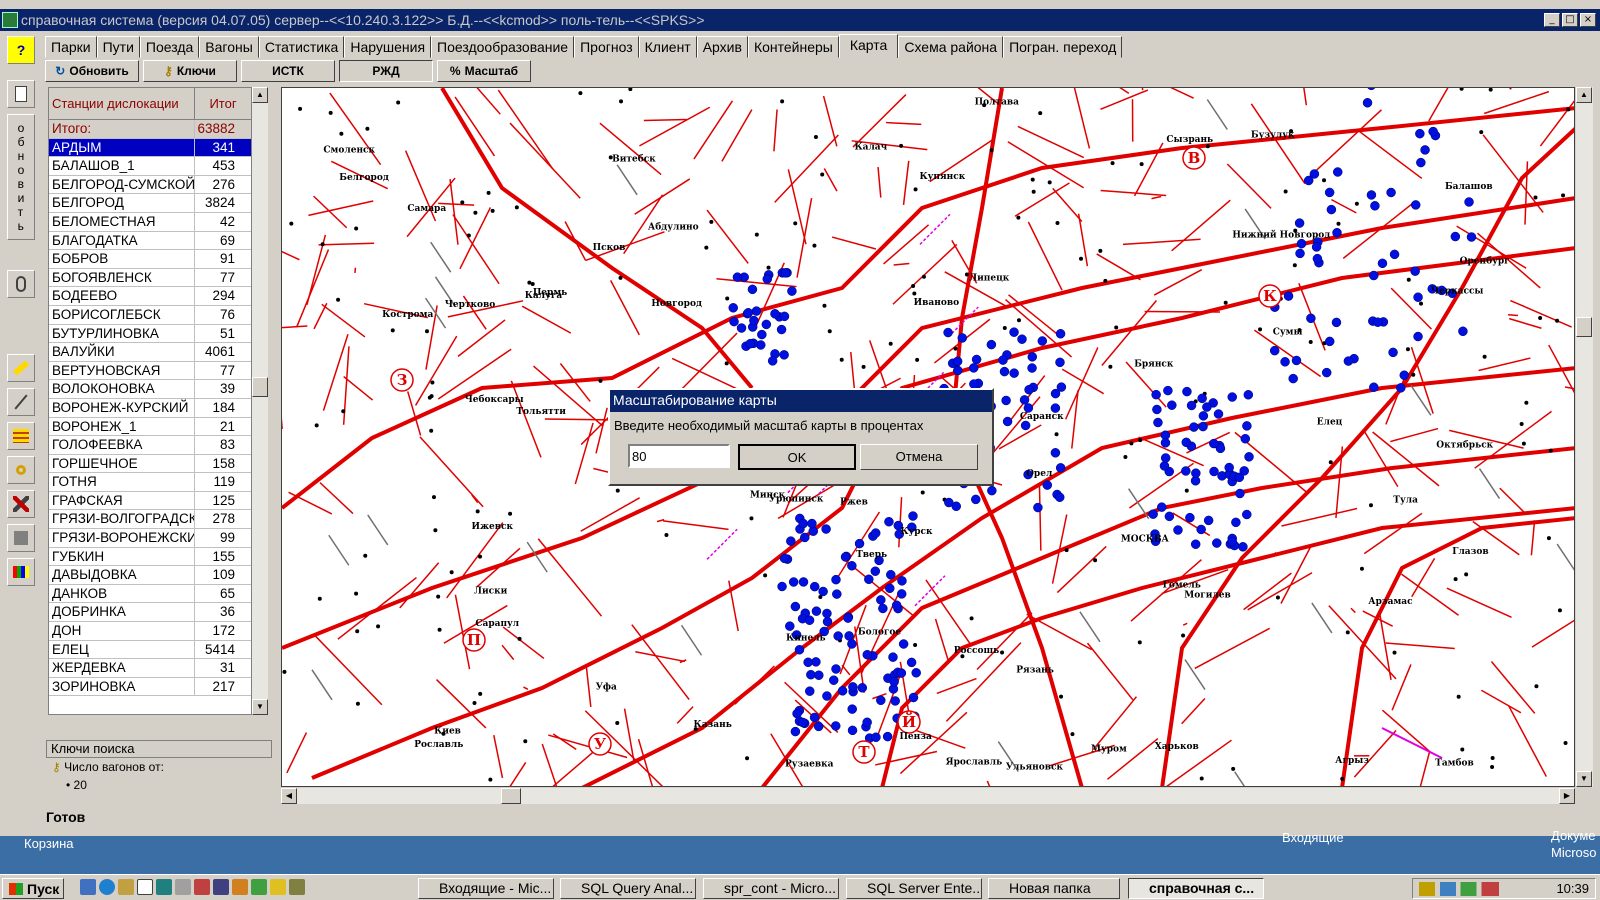 This screenshot has width=1600, height=900. What do you see at coordinates (1584, 779) in the screenshot?
I see `map-scroll-down-icon: ▼` at bounding box center [1584, 779].